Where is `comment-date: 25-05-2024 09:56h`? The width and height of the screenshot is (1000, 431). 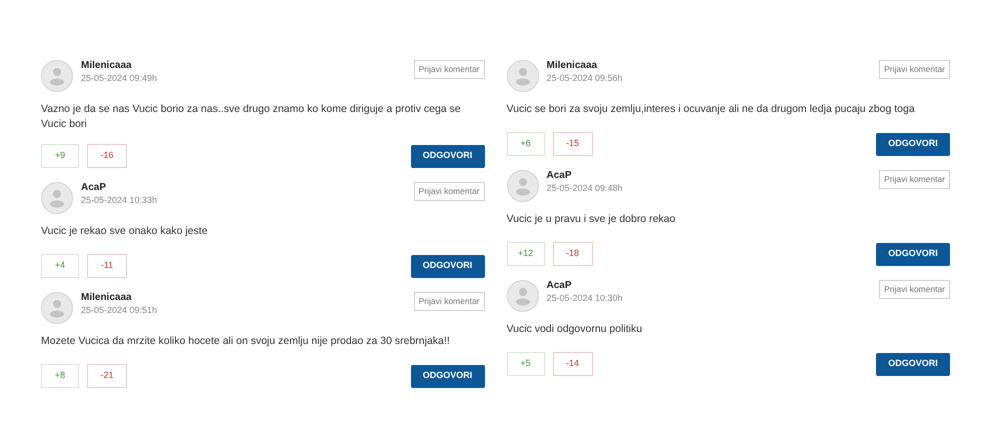 comment-date: 25-05-2024 09:56h is located at coordinates (584, 78).